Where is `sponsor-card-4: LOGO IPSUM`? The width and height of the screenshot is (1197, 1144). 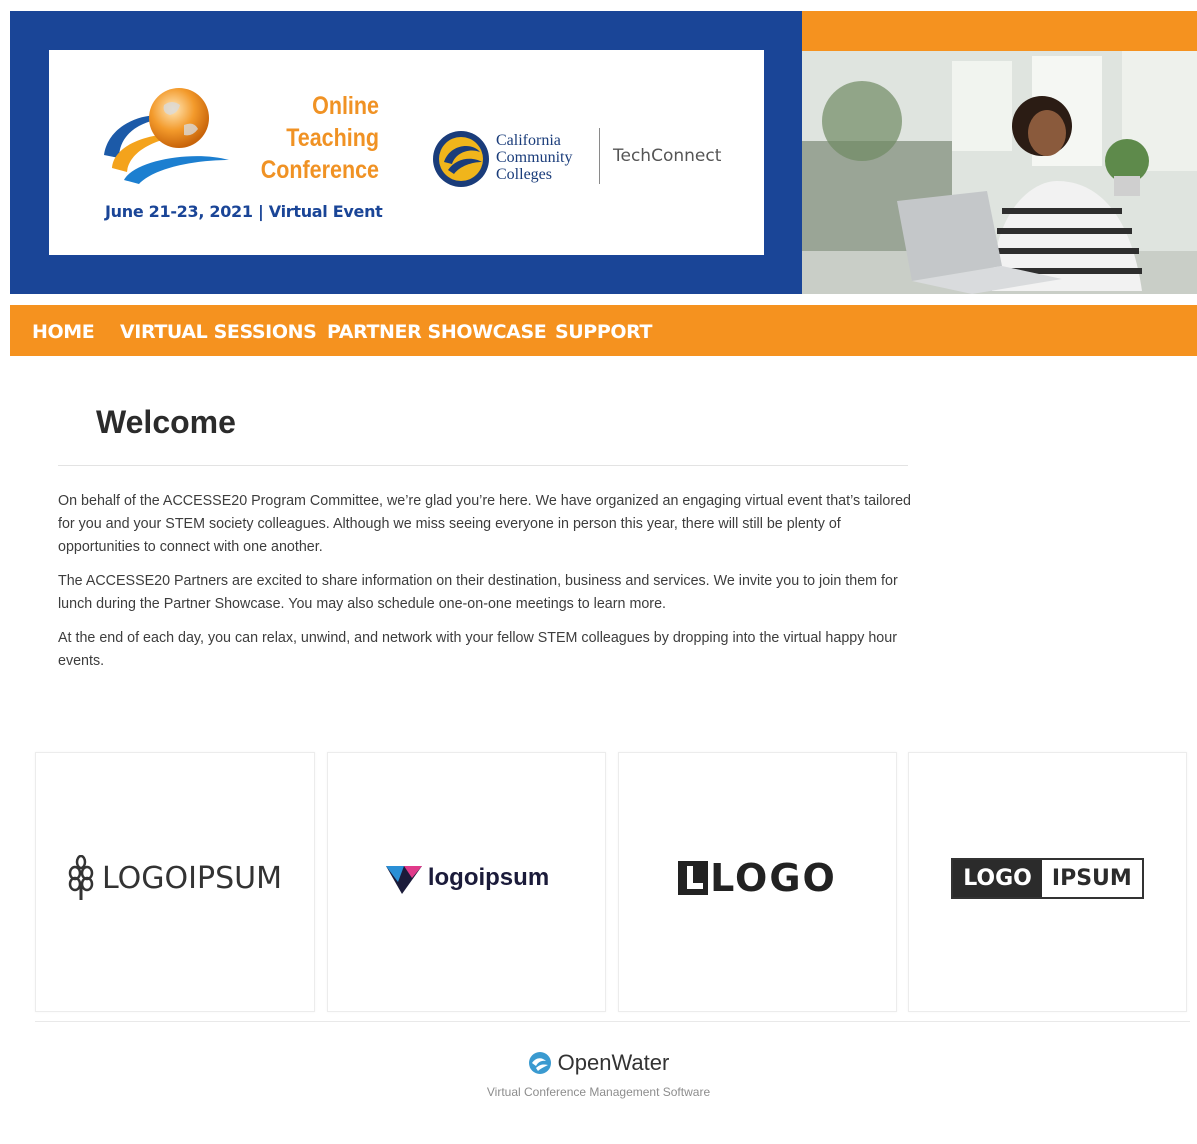
sponsor-card-4: LOGO IPSUM is located at coordinates (1047, 882).